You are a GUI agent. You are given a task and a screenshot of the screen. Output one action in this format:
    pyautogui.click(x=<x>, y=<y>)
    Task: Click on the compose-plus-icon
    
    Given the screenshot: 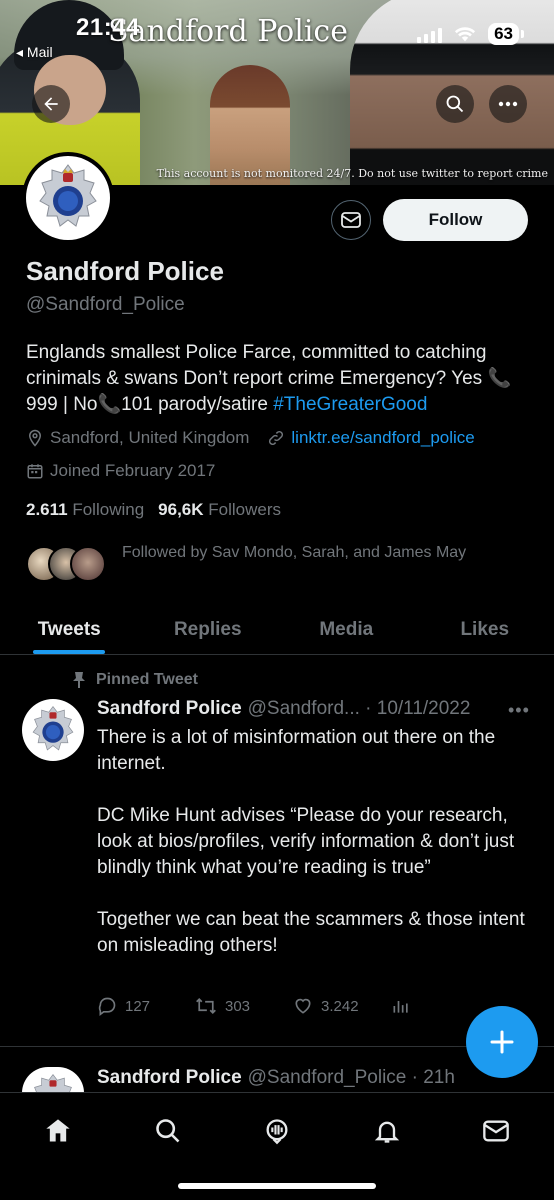 What is the action you would take?
    pyautogui.click(x=502, y=1042)
    